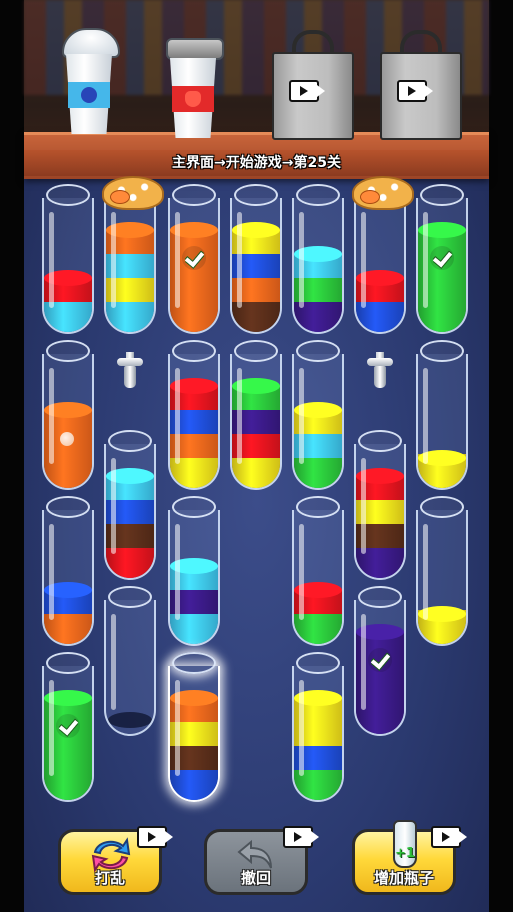 Image resolution: width=513 pixels, height=912 pixels. I want to click on reward-cup-blueberry, so click(91, 83).